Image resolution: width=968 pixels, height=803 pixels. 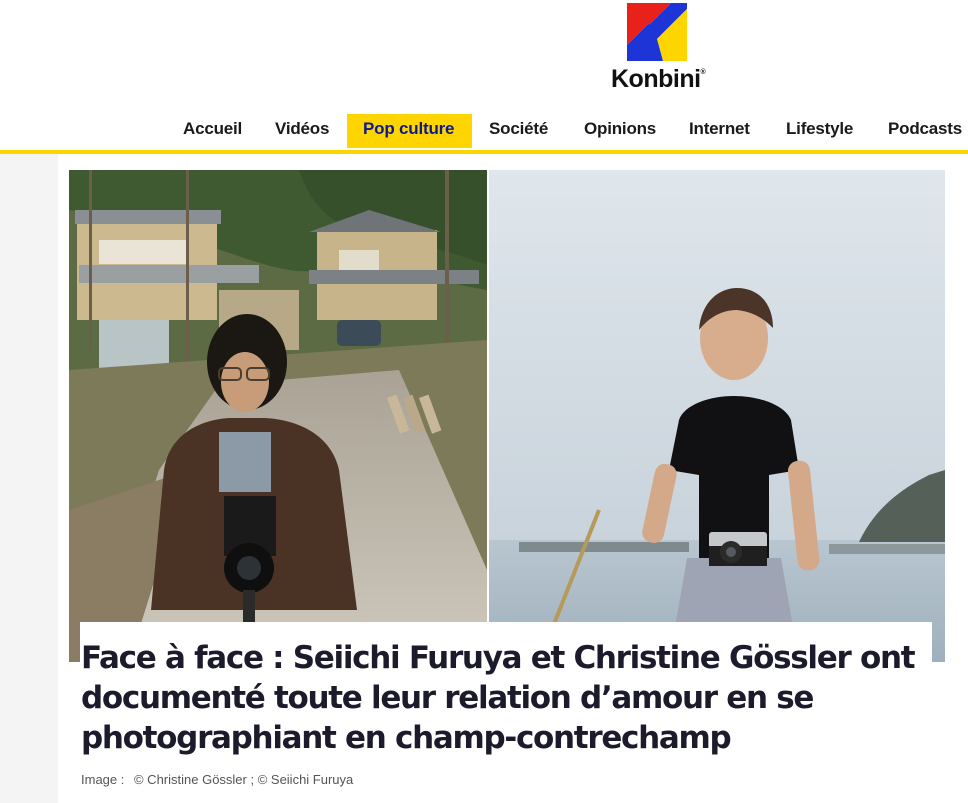 What do you see at coordinates (409, 131) in the screenshot?
I see `nav-item-pop-culture: Pop culture` at bounding box center [409, 131].